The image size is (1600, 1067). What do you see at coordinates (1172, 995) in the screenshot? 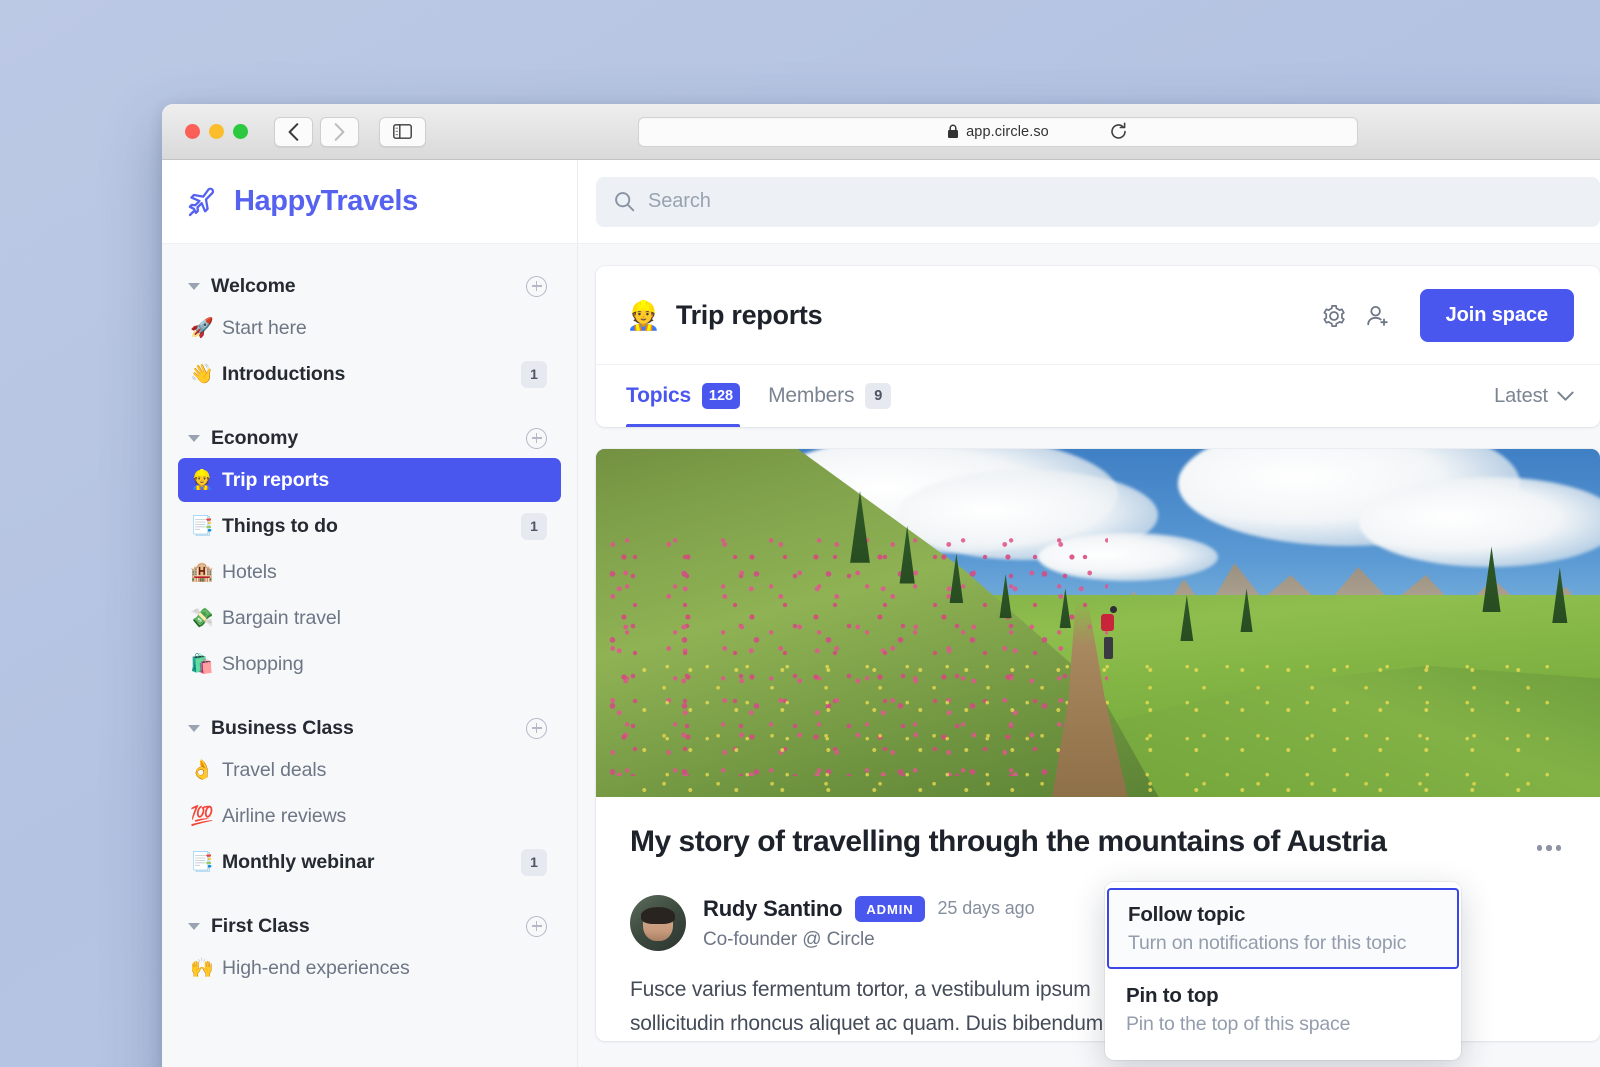
I see `menu-item-title: Pin to top` at bounding box center [1172, 995].